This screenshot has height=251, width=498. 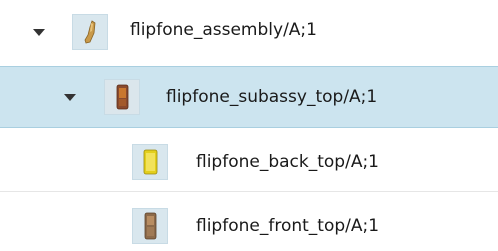 What do you see at coordinates (287, 162) in the screenshot?
I see `tree-item-label: flipfone_back_top/A;1` at bounding box center [287, 162].